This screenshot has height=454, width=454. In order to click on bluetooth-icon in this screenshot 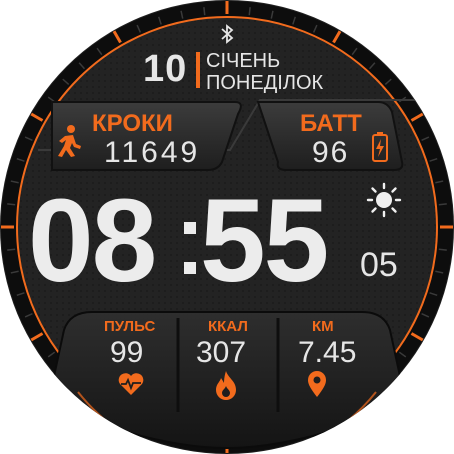, I will do `click(227, 34)`.